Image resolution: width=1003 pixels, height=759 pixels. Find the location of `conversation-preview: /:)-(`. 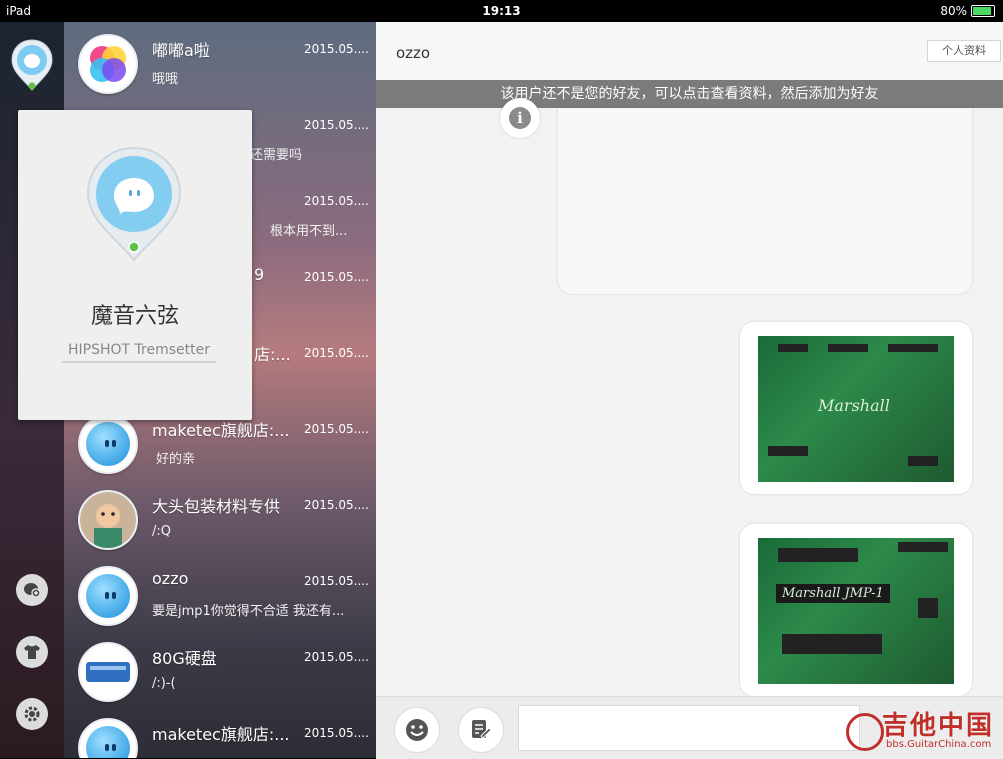

conversation-preview: /:)-( is located at coordinates (164, 683).